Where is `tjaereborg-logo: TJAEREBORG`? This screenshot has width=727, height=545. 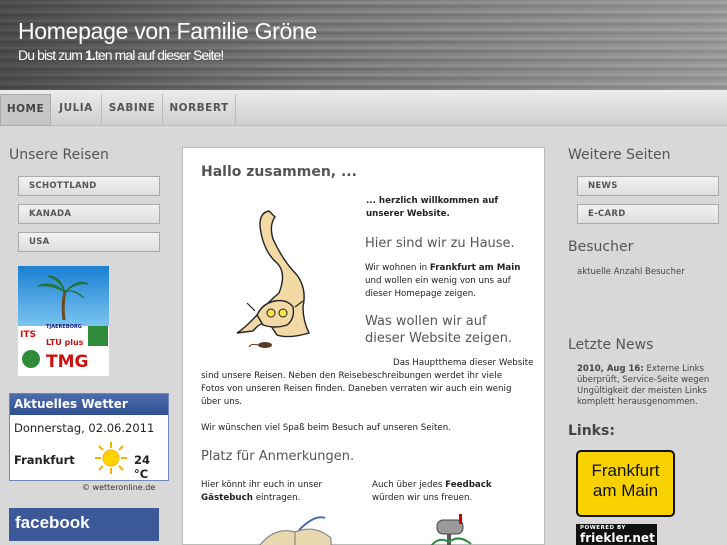
tjaereborg-logo: TJAEREBORG is located at coordinates (64, 327).